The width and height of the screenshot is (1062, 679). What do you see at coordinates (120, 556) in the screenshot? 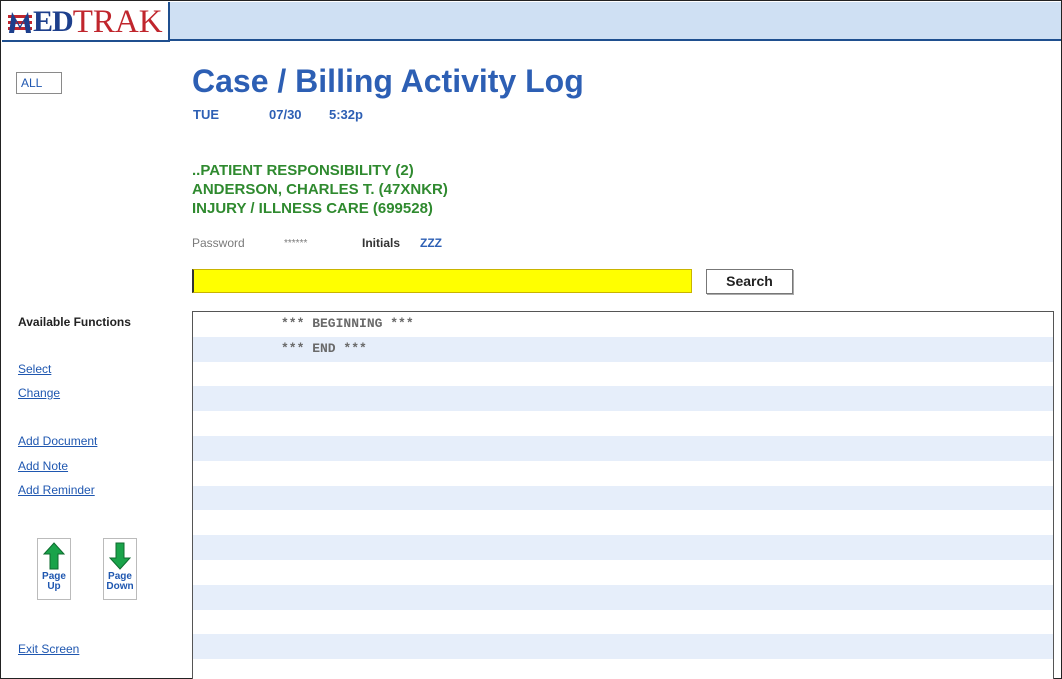
I see `arrow-down-icon` at bounding box center [120, 556].